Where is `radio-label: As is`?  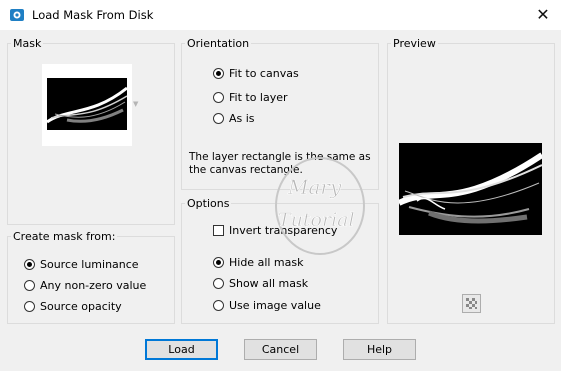 radio-label: As is is located at coordinates (242, 118).